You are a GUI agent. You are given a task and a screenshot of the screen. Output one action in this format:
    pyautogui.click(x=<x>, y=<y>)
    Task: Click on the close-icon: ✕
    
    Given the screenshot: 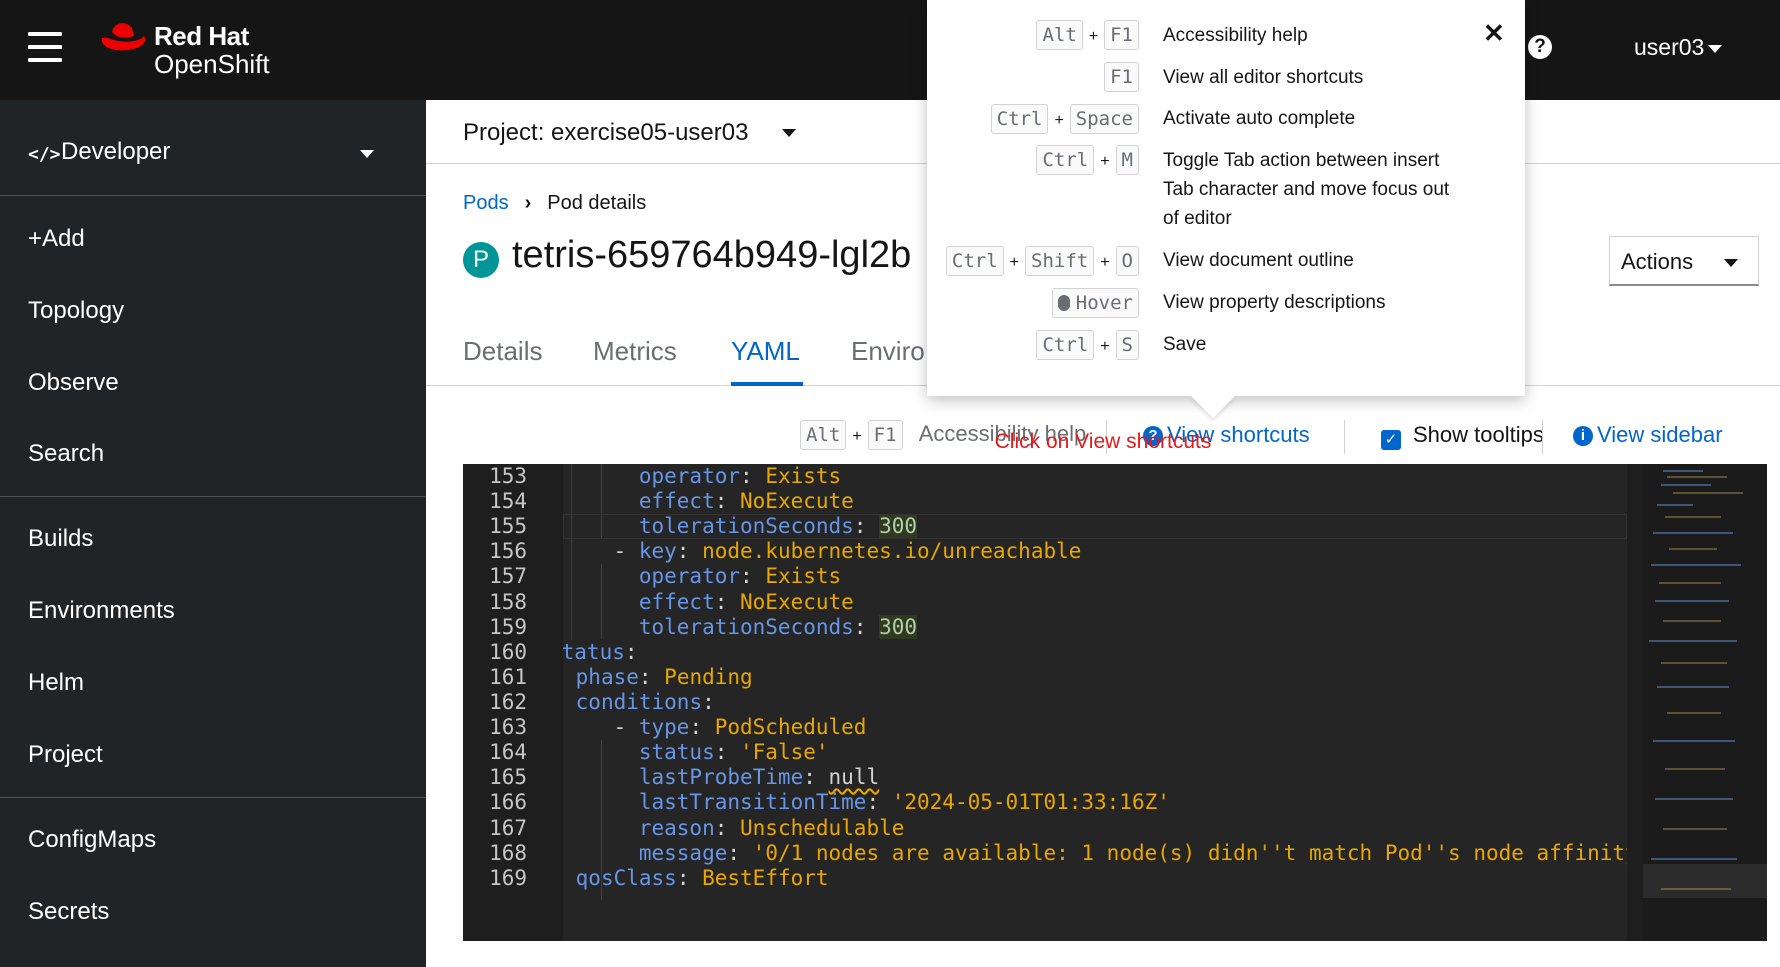 What is the action you would take?
    pyautogui.click(x=1494, y=33)
    